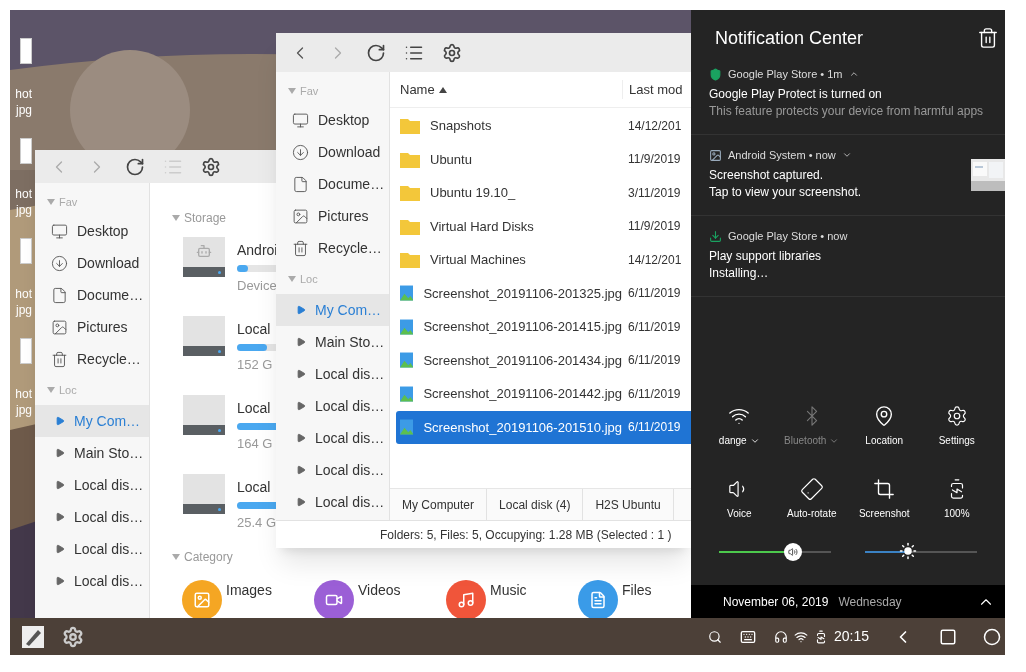 The image size is (1026, 672). Describe the element at coordinates (948, 636) in the screenshot. I see `recents-icon` at that location.